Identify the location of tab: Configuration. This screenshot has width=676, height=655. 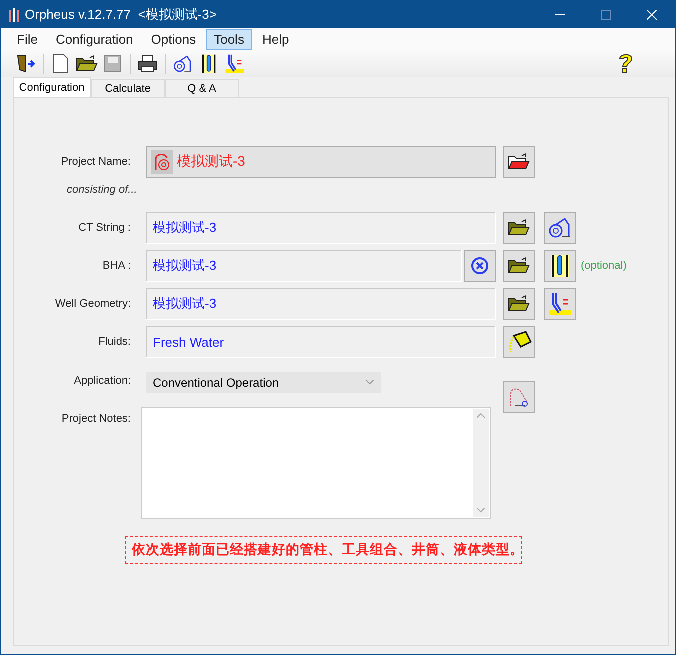
(52, 87).